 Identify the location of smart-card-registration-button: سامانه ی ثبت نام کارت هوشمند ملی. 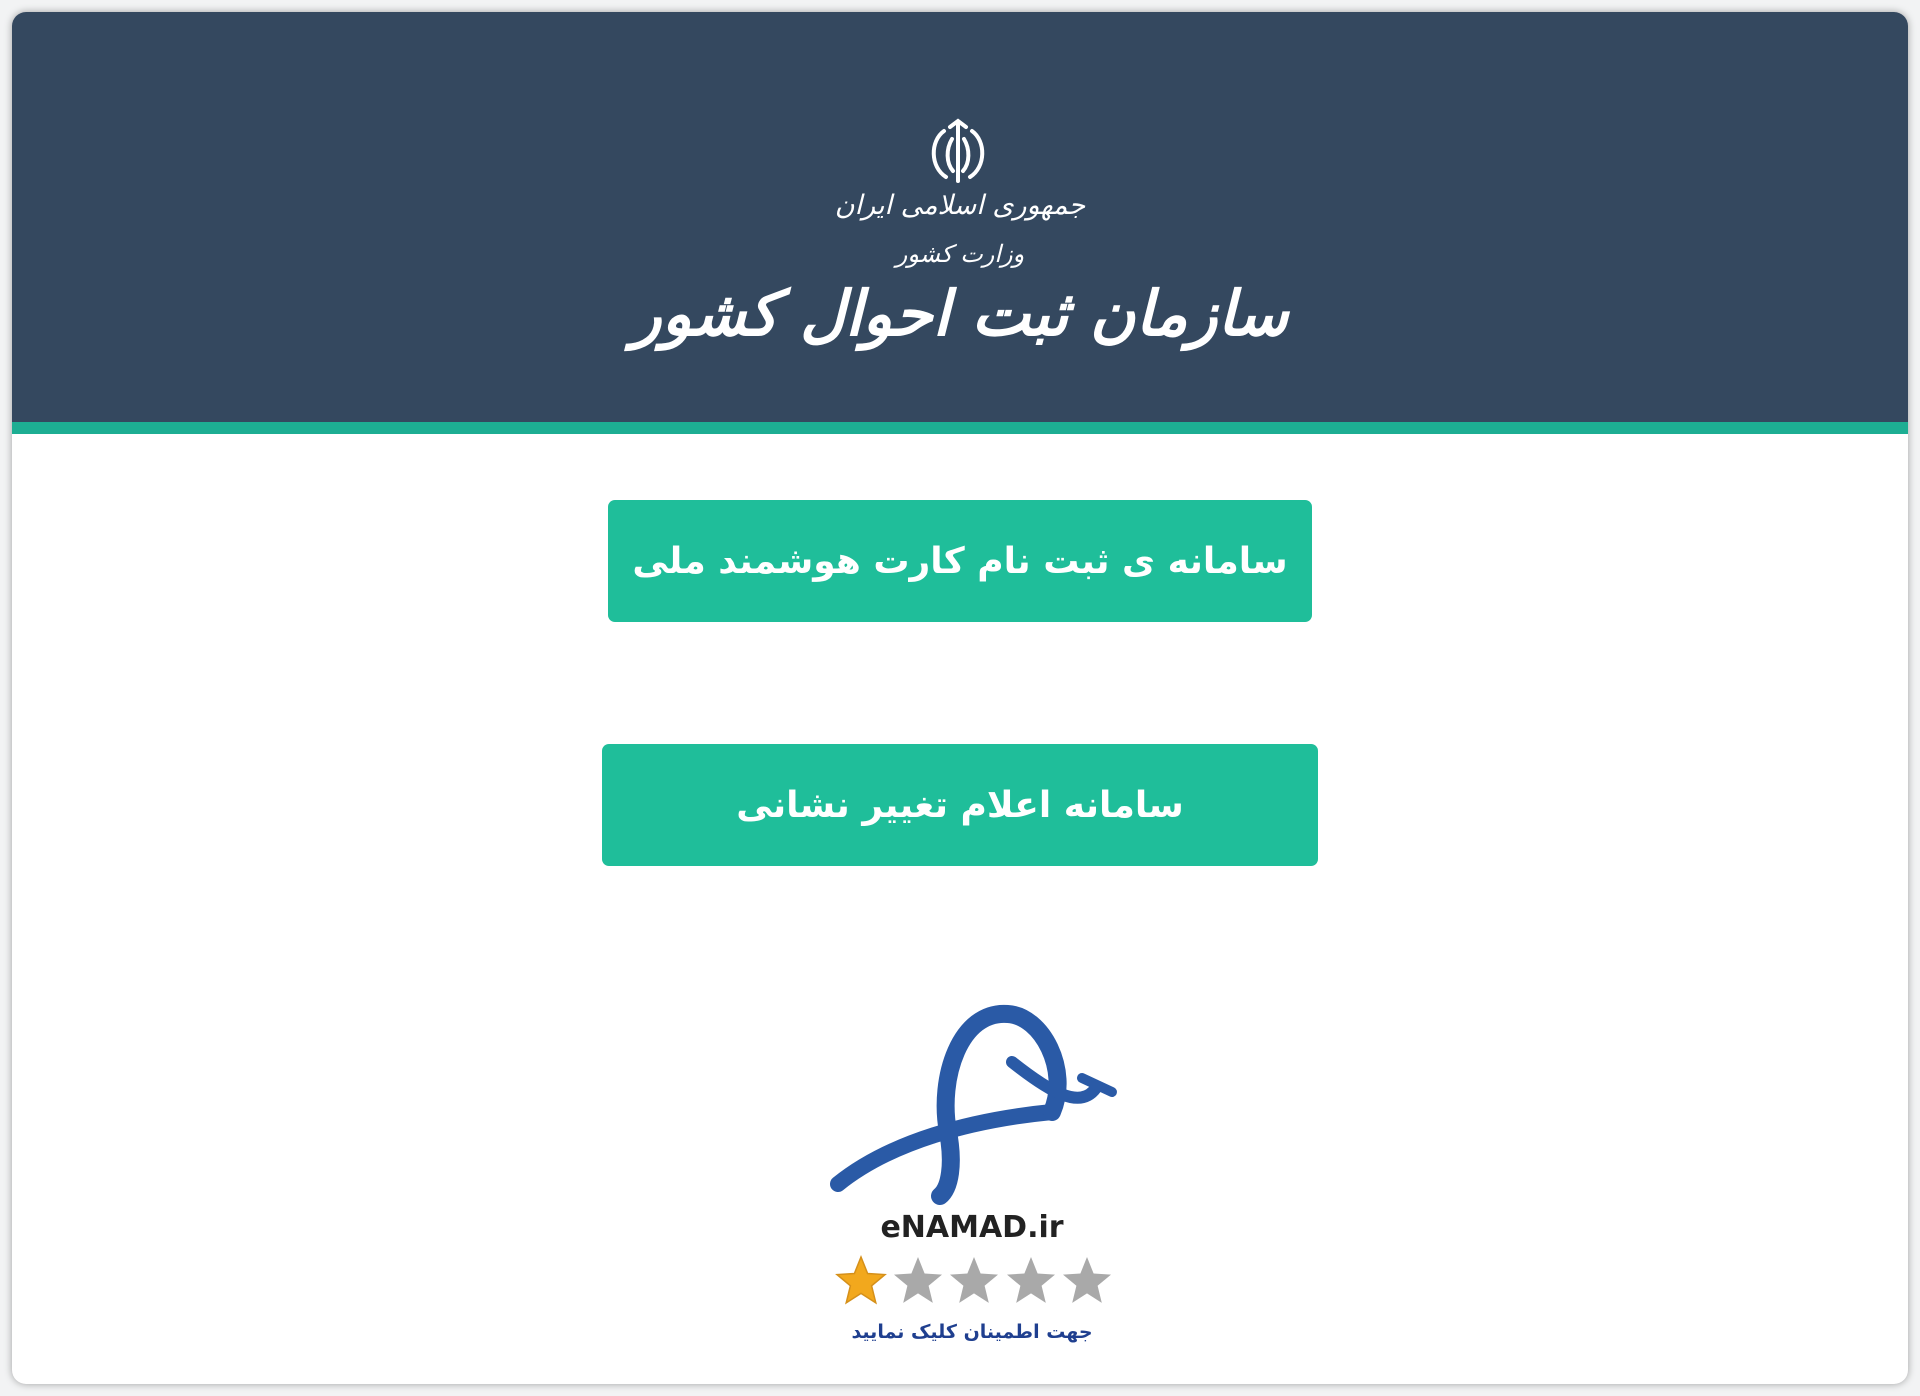
(960, 561).